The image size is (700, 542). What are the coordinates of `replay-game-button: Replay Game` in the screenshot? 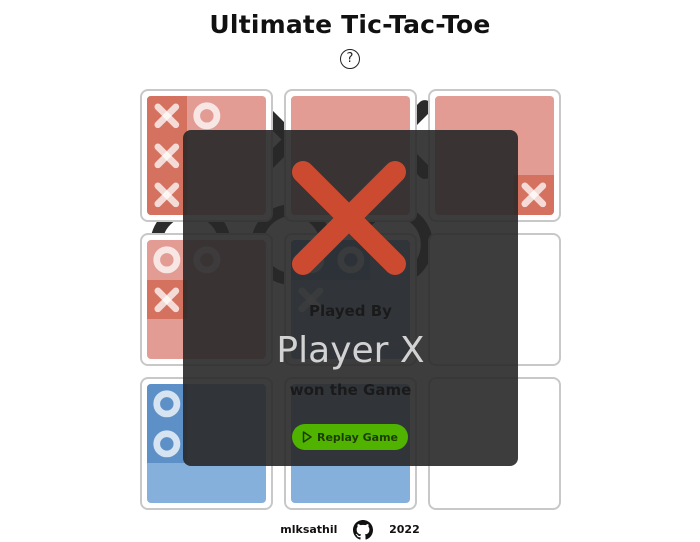 It's located at (350, 437).